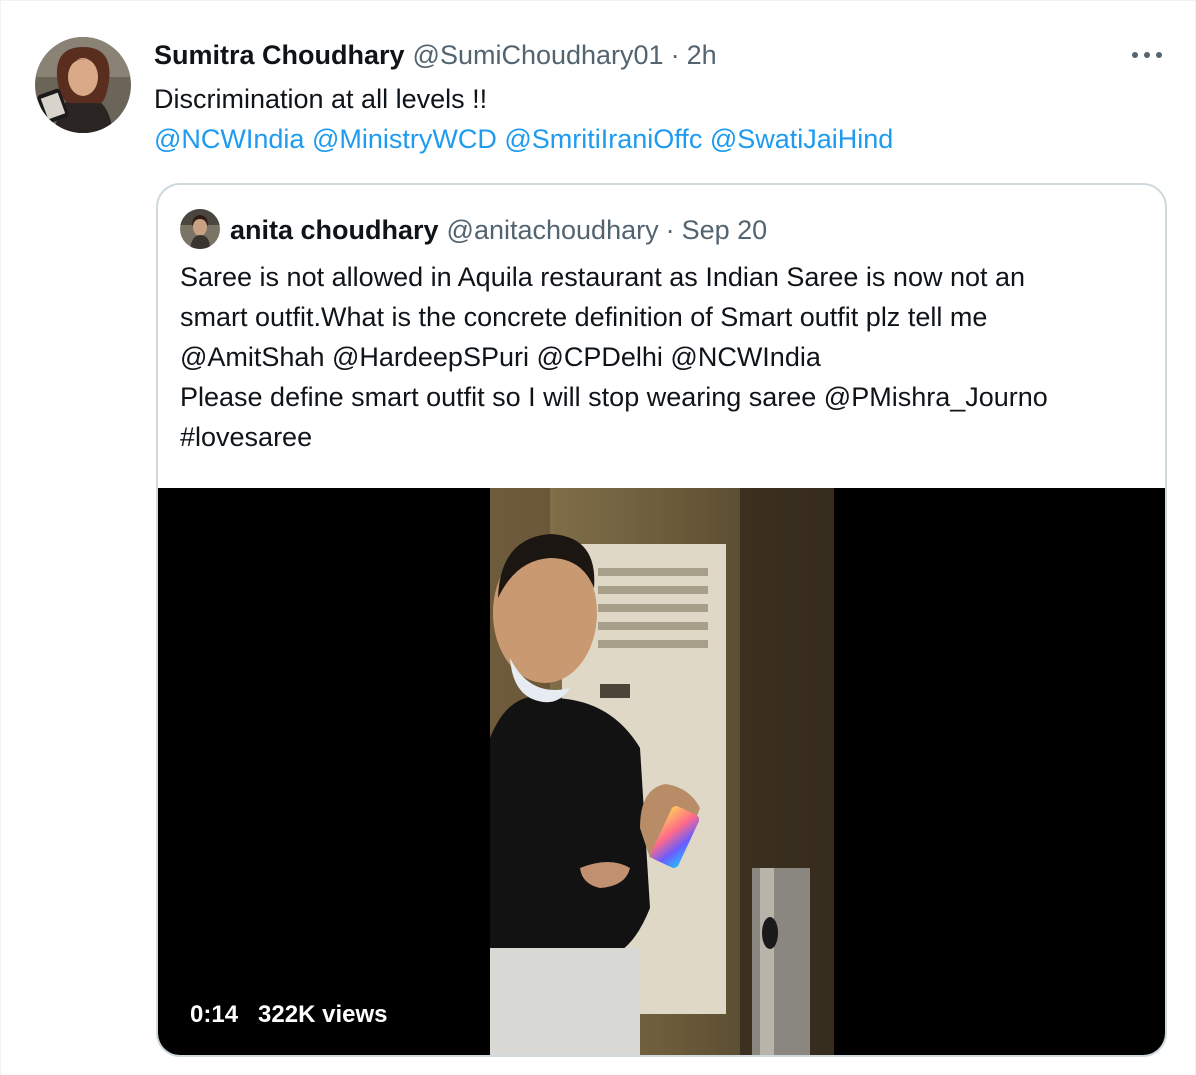 This screenshot has height=1075, width=1196. Describe the element at coordinates (200, 229) in the screenshot. I see `quoted-avatar` at that location.